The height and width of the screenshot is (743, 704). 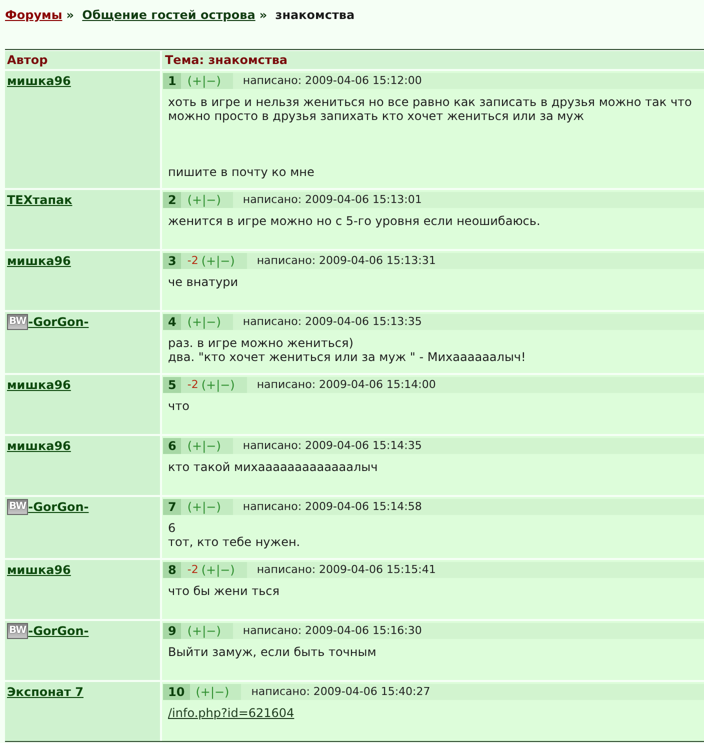 What do you see at coordinates (468, 507) in the screenshot?
I see `post-date: написано: 2009-04-06 15:14:58` at bounding box center [468, 507].